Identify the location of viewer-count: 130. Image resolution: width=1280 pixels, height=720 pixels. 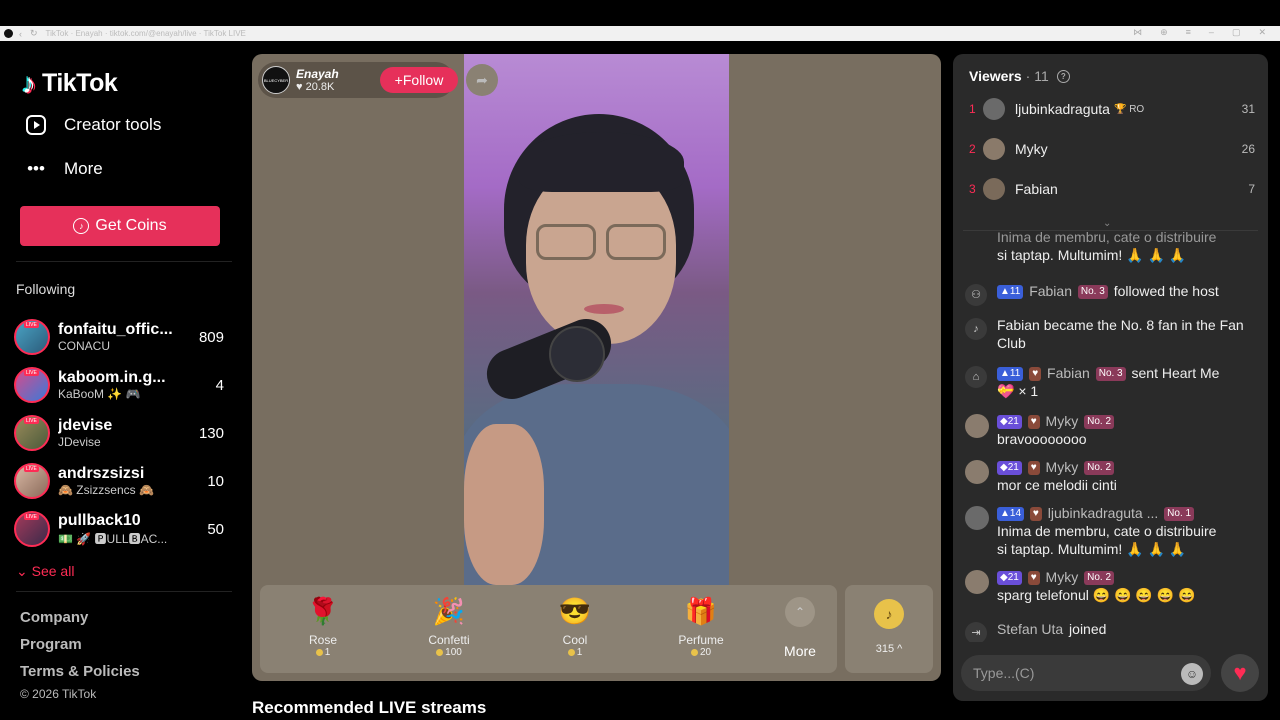
(211, 433).